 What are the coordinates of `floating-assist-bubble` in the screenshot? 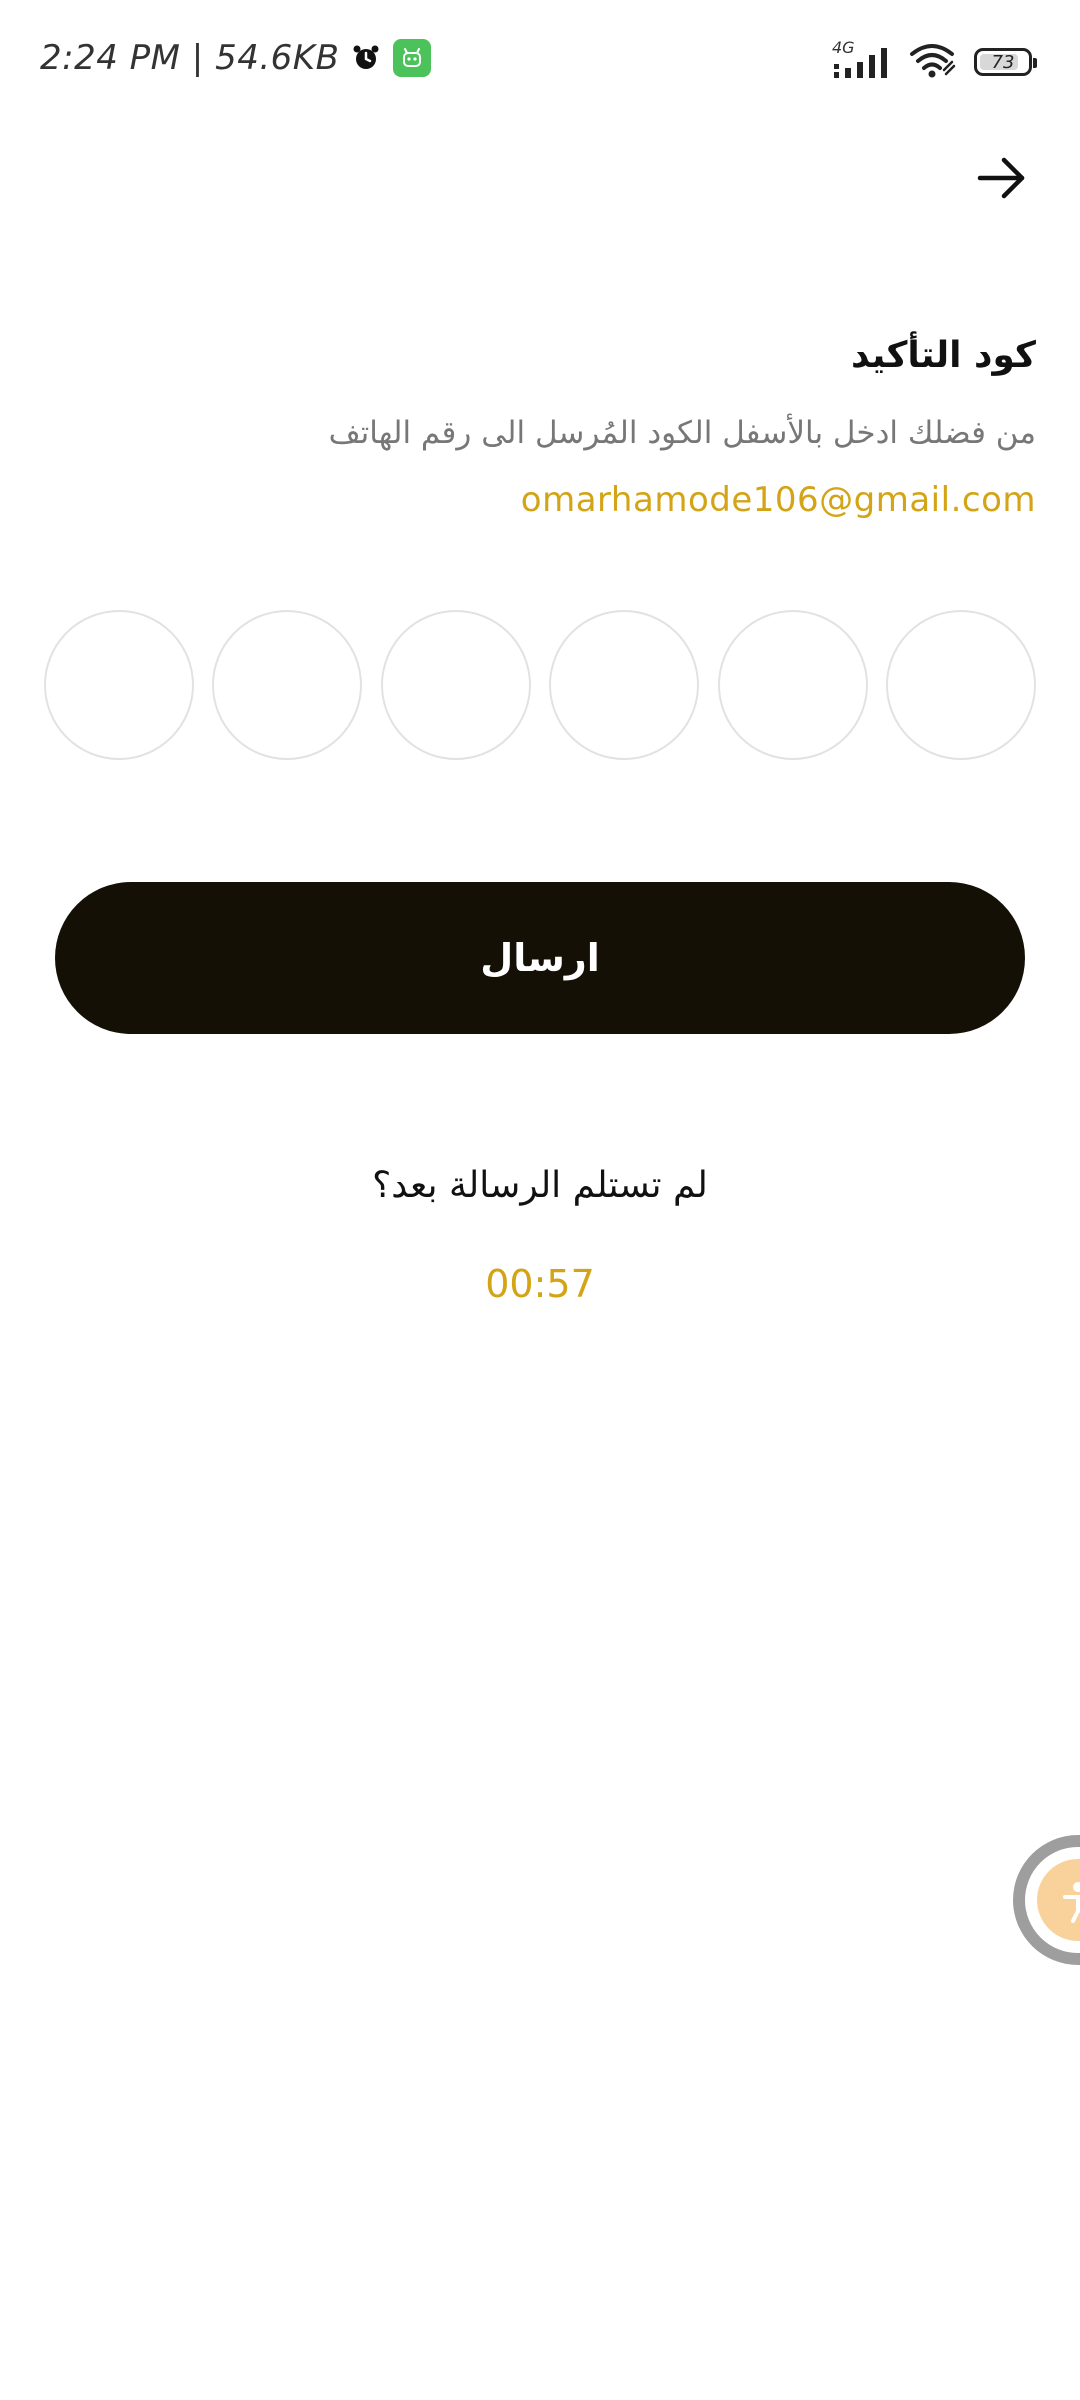 It's located at (1046, 1900).